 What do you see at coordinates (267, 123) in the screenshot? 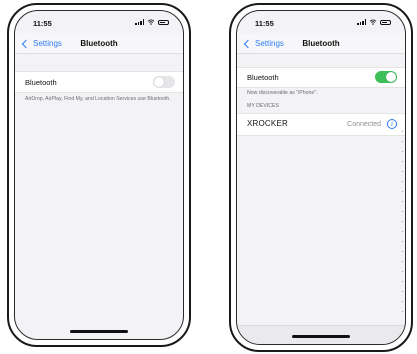
I see `device-name: XROCKER` at bounding box center [267, 123].